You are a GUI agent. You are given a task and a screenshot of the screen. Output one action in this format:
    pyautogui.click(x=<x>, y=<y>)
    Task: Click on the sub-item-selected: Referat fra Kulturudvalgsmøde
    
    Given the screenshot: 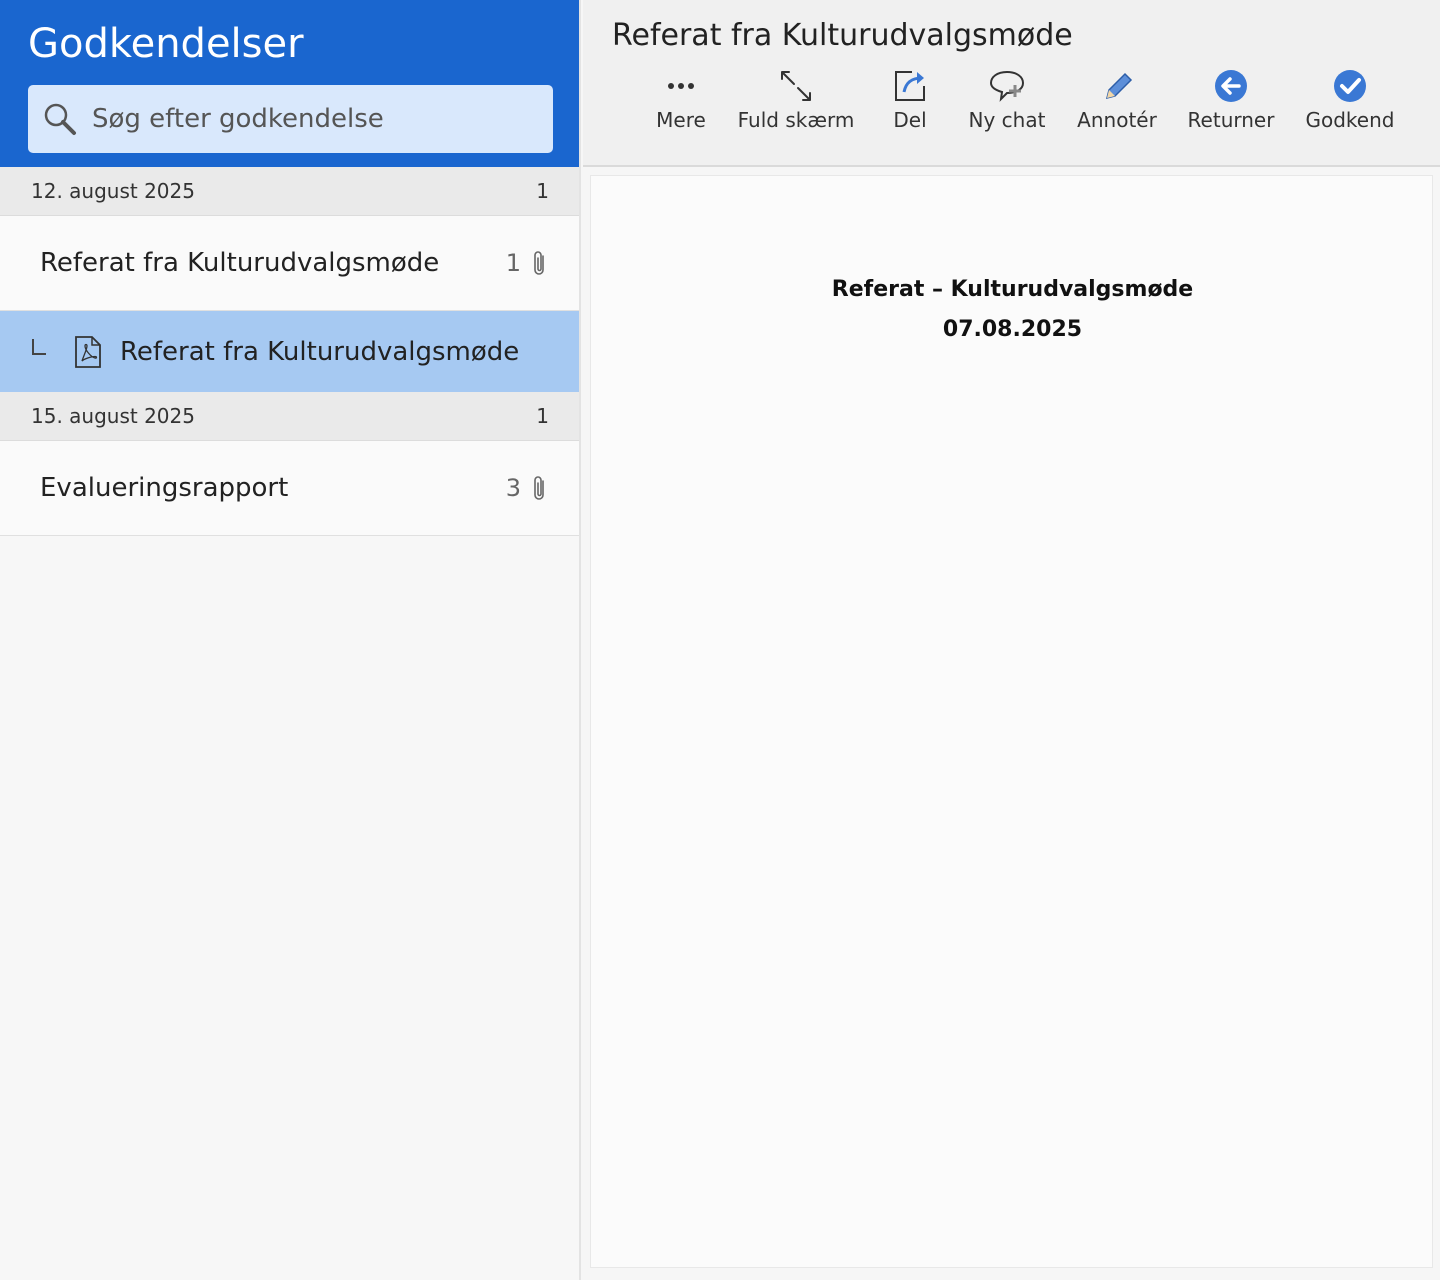 What is the action you would take?
    pyautogui.click(x=289, y=351)
    